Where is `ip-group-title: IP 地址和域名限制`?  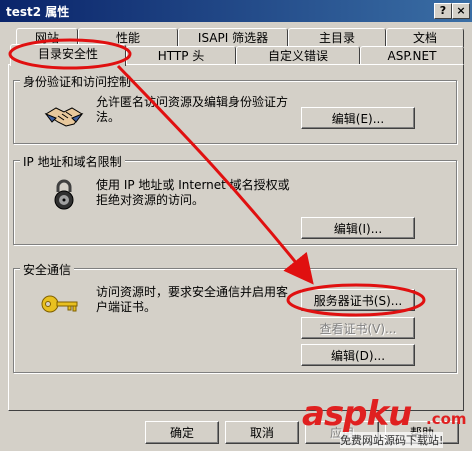
ip-group-title: IP 地址和域名限制 is located at coordinates (72, 161).